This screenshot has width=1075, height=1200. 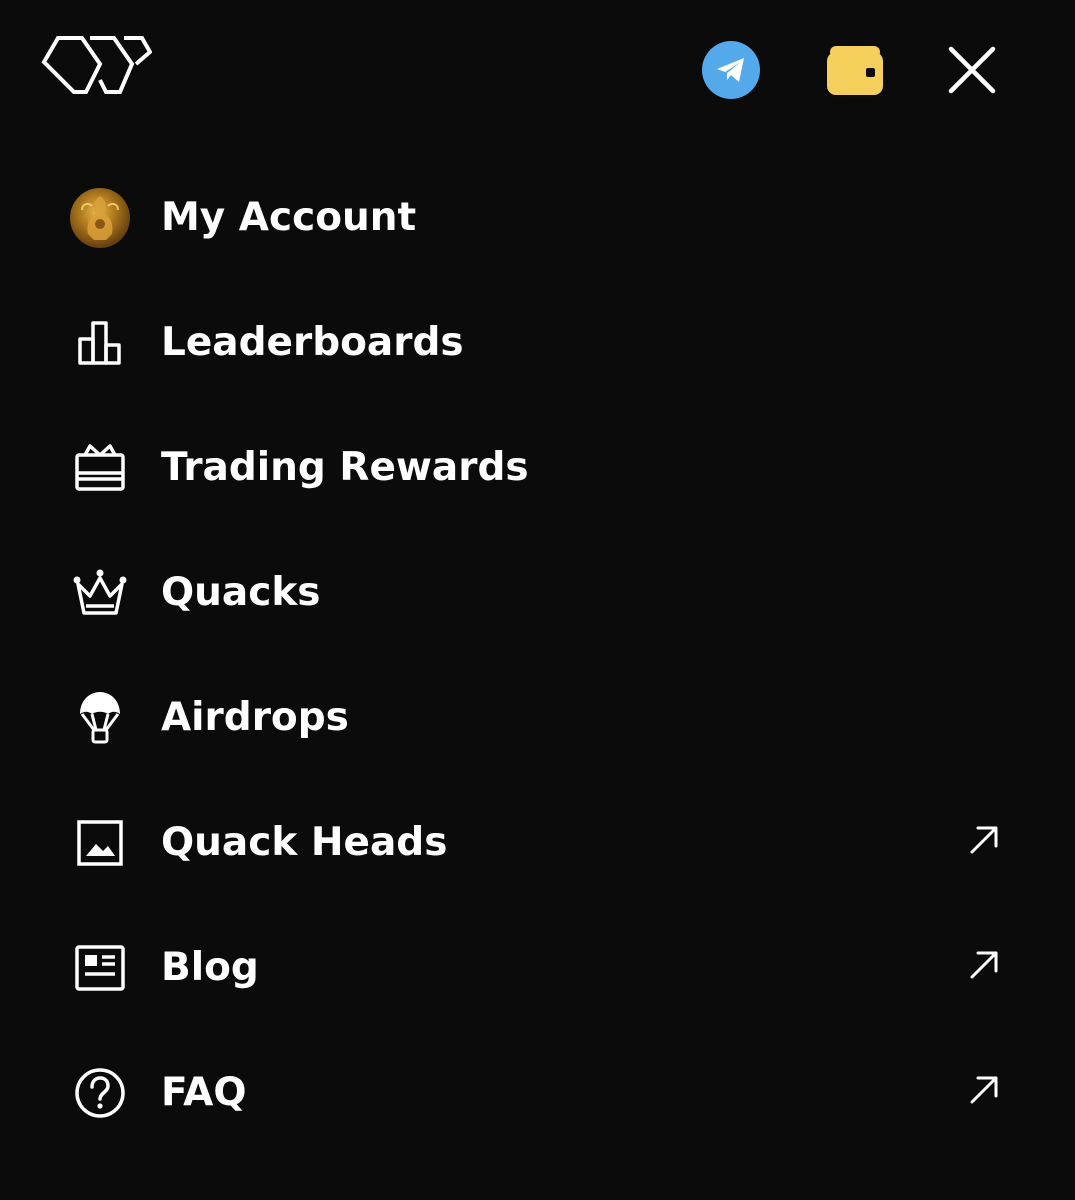 I want to click on wallet-icon, so click(x=855, y=70).